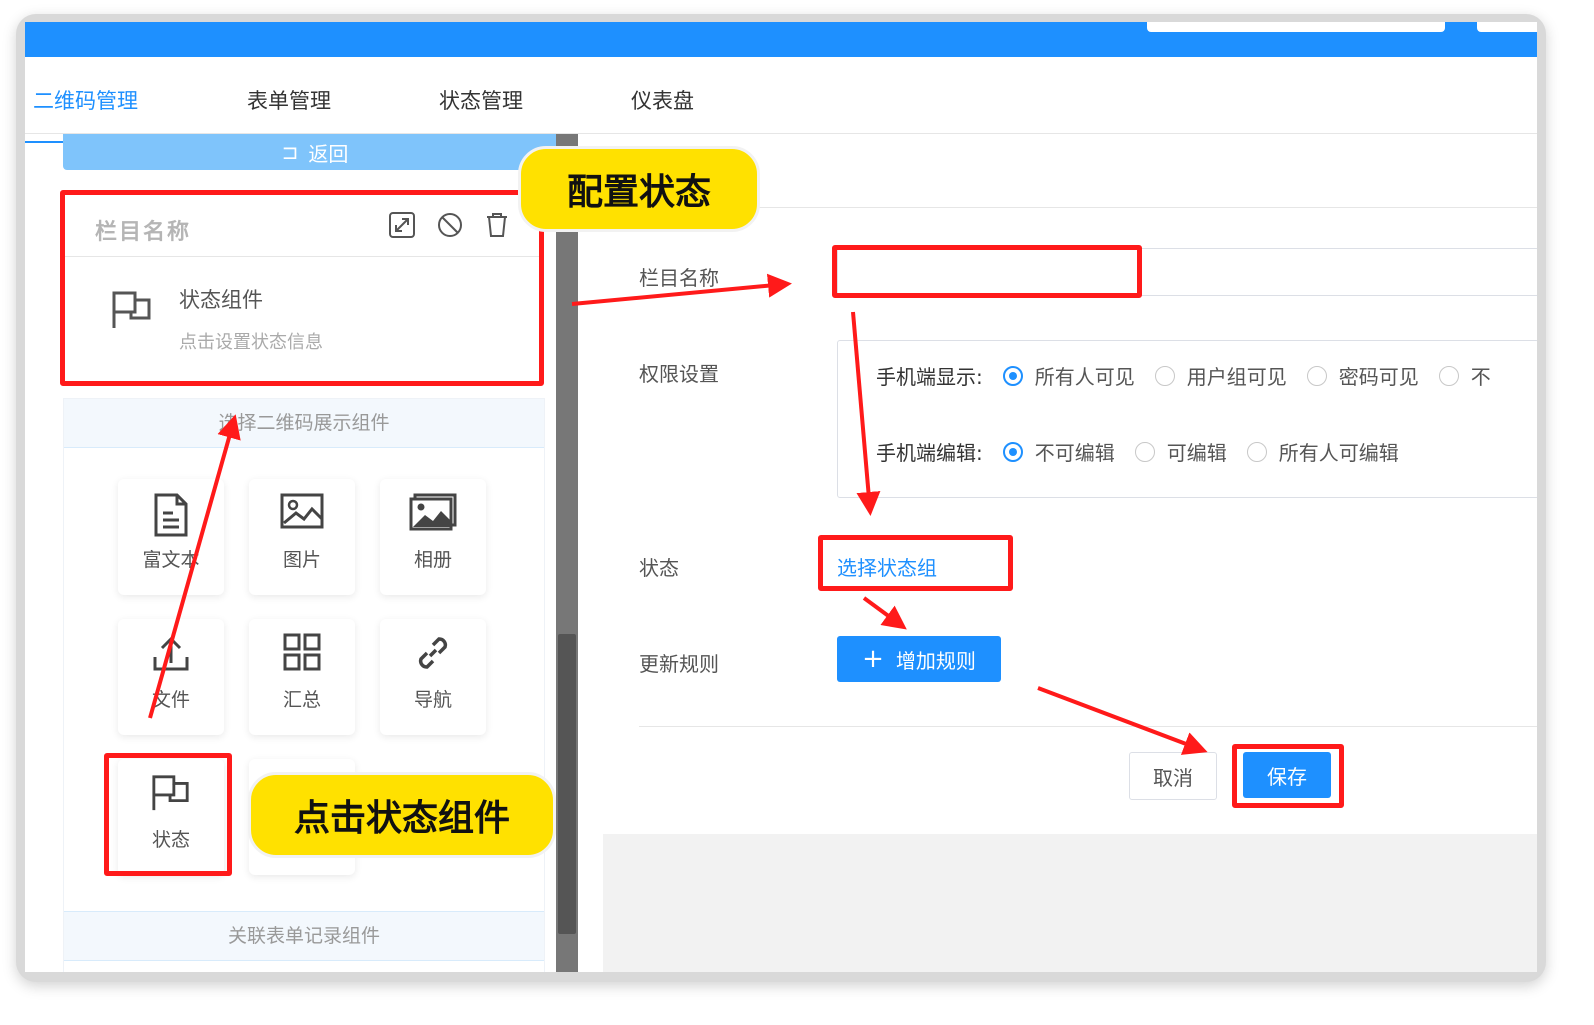 The width and height of the screenshot is (1594, 1025). I want to click on divider, so click(1088, 726).